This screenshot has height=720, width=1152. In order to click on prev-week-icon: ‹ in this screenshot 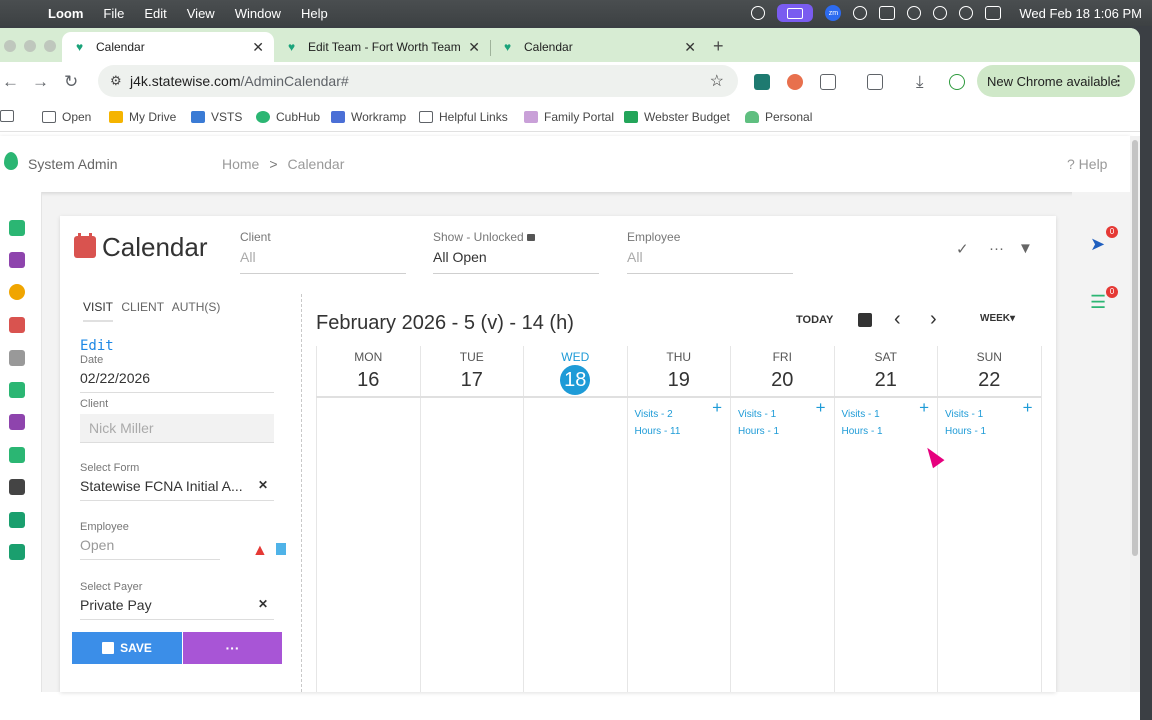, I will do `click(897, 319)`.